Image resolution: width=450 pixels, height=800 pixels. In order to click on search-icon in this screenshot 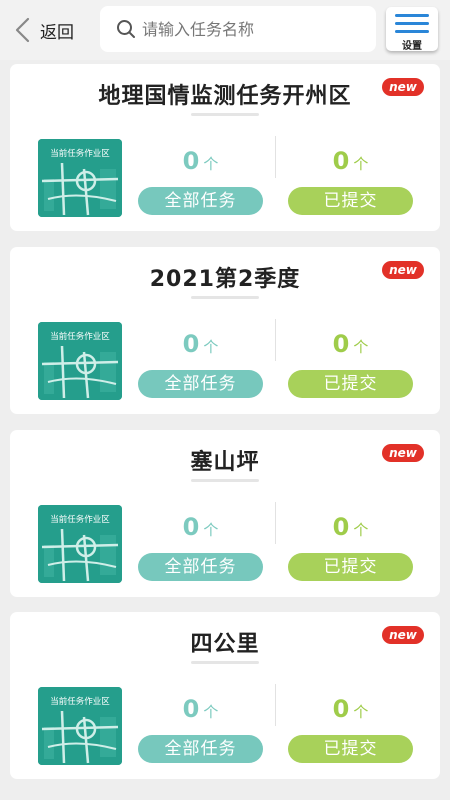, I will do `click(126, 29)`.